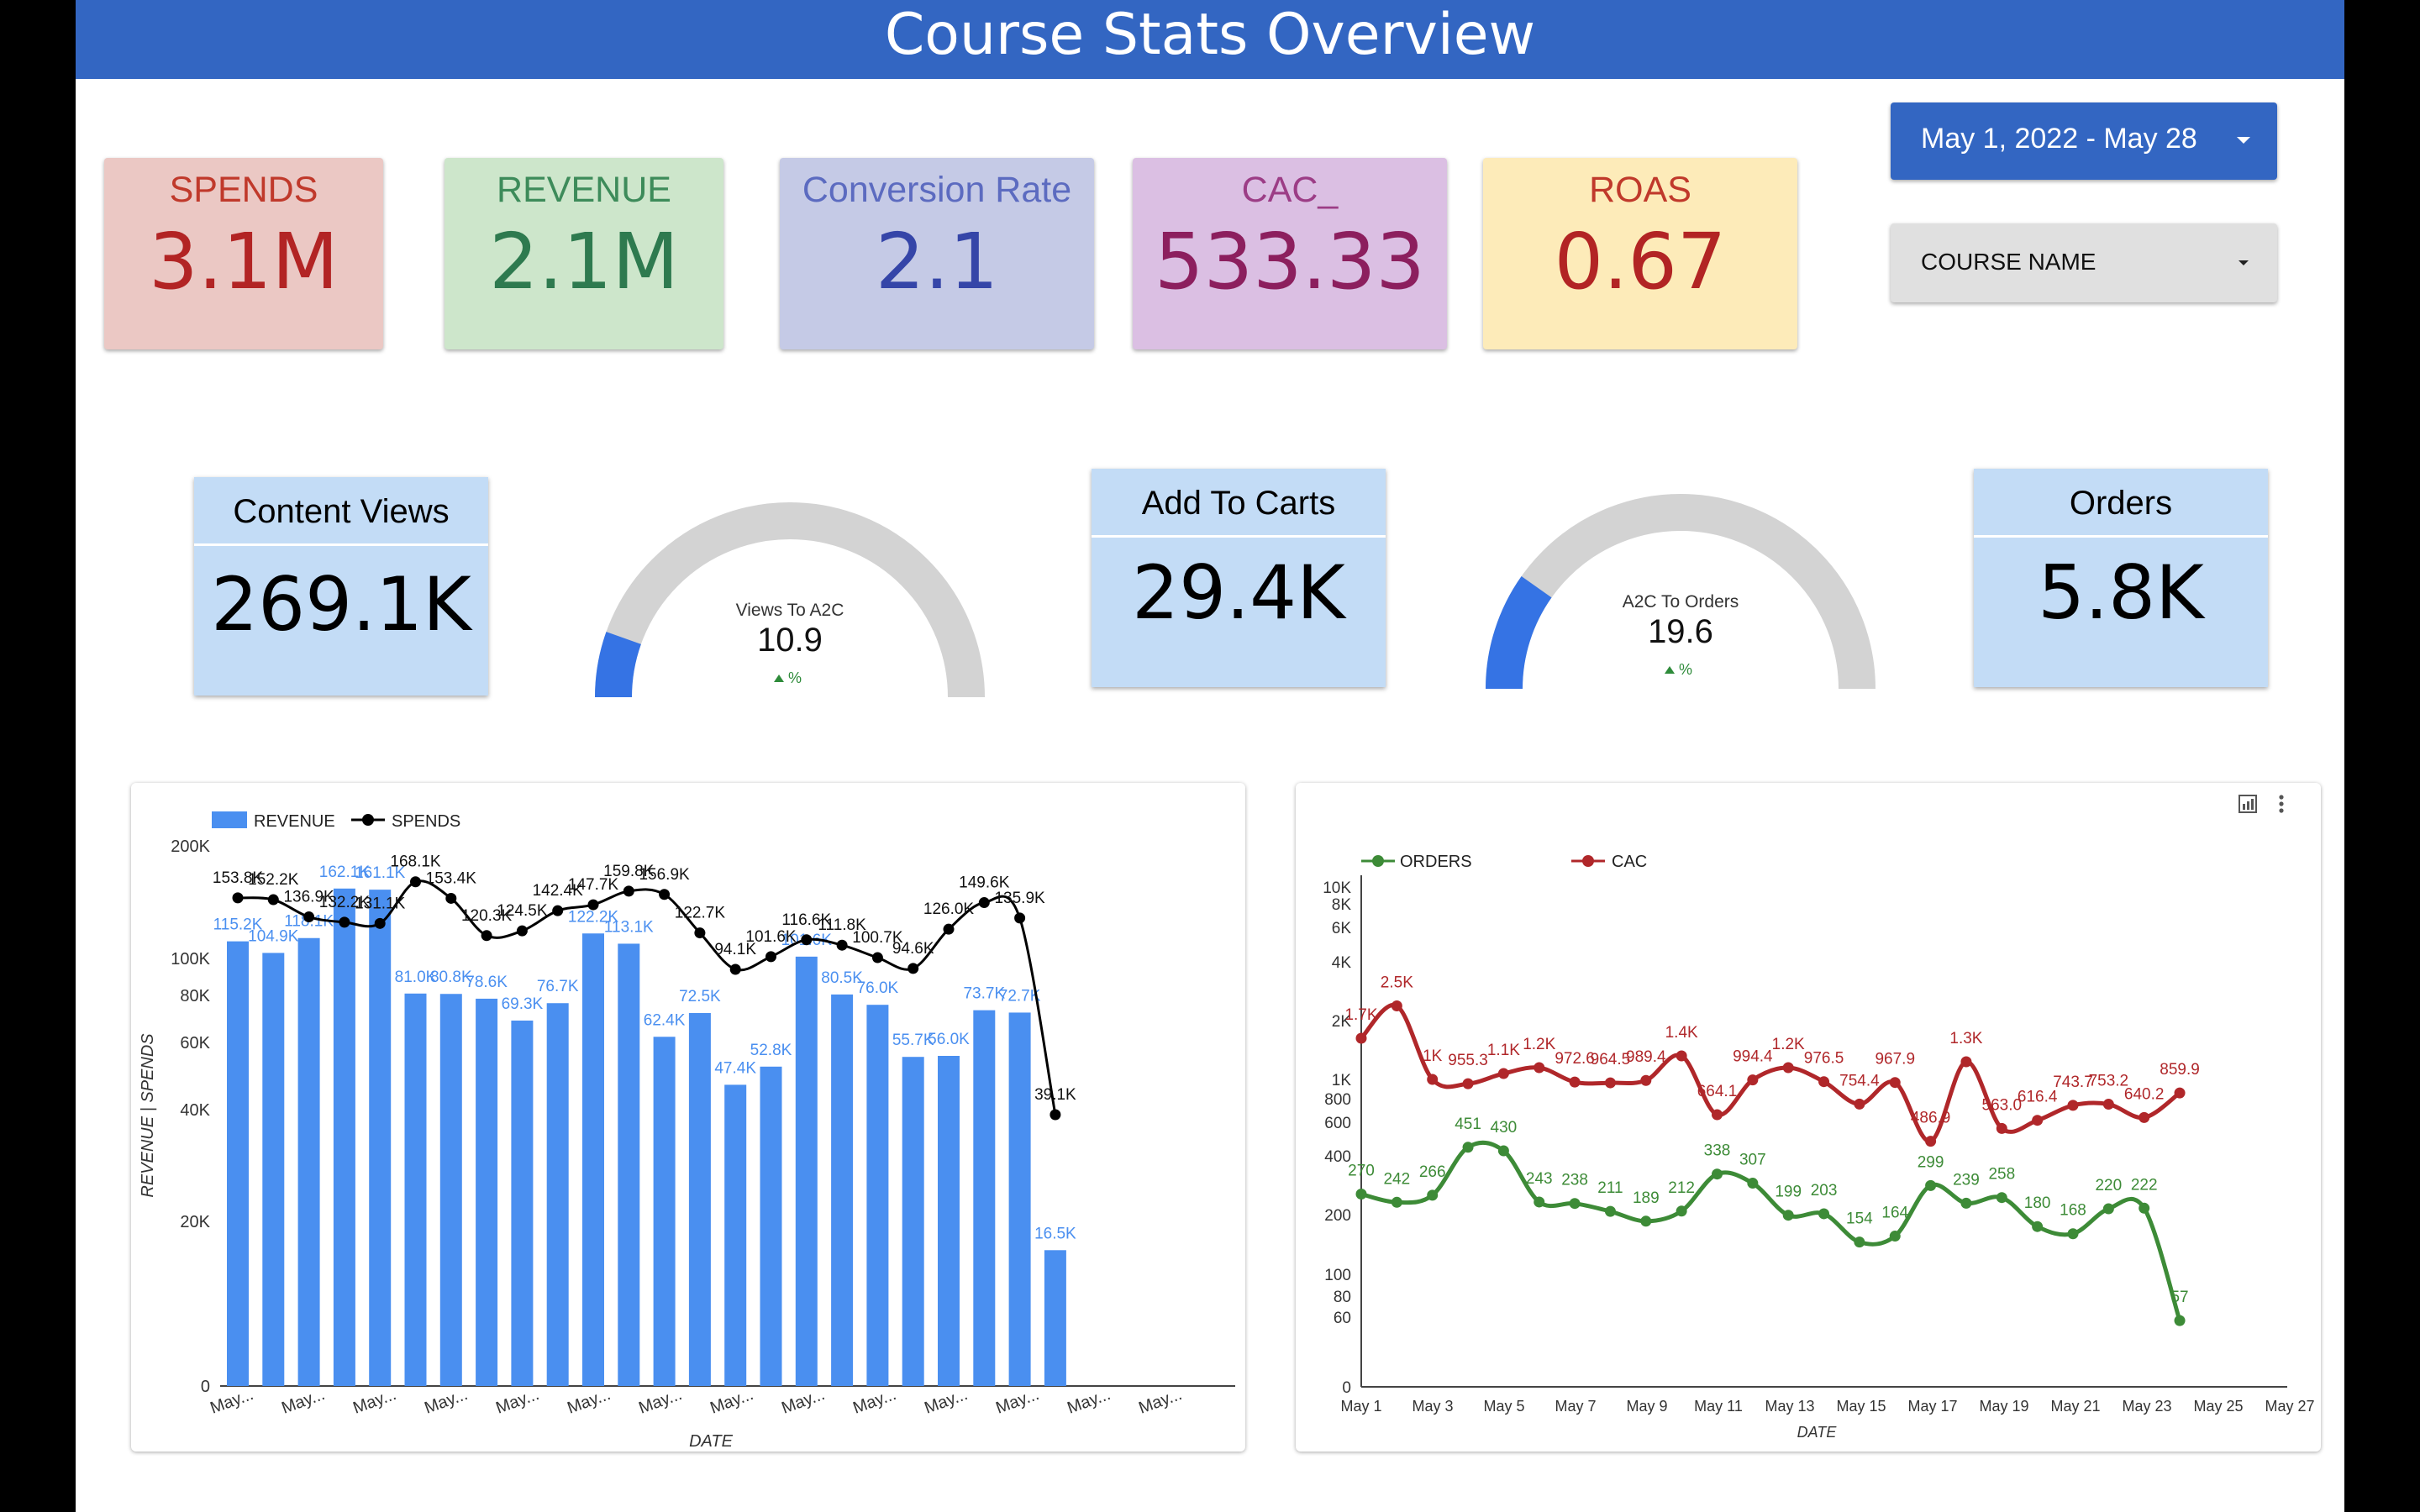 This screenshot has width=2420, height=1512. I want to click on orders-data-label: 154, so click(1860, 1219).